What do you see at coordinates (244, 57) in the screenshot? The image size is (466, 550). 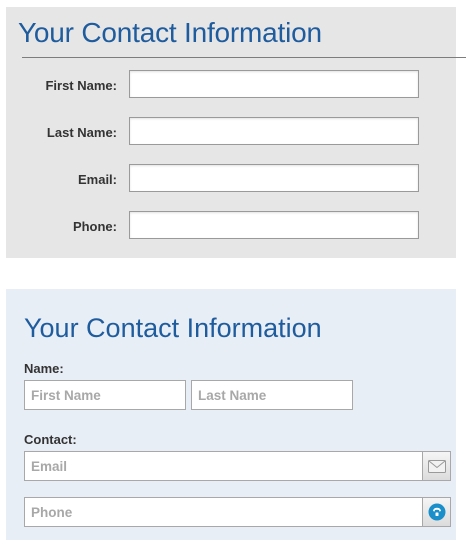 I see `title-divider` at bounding box center [244, 57].